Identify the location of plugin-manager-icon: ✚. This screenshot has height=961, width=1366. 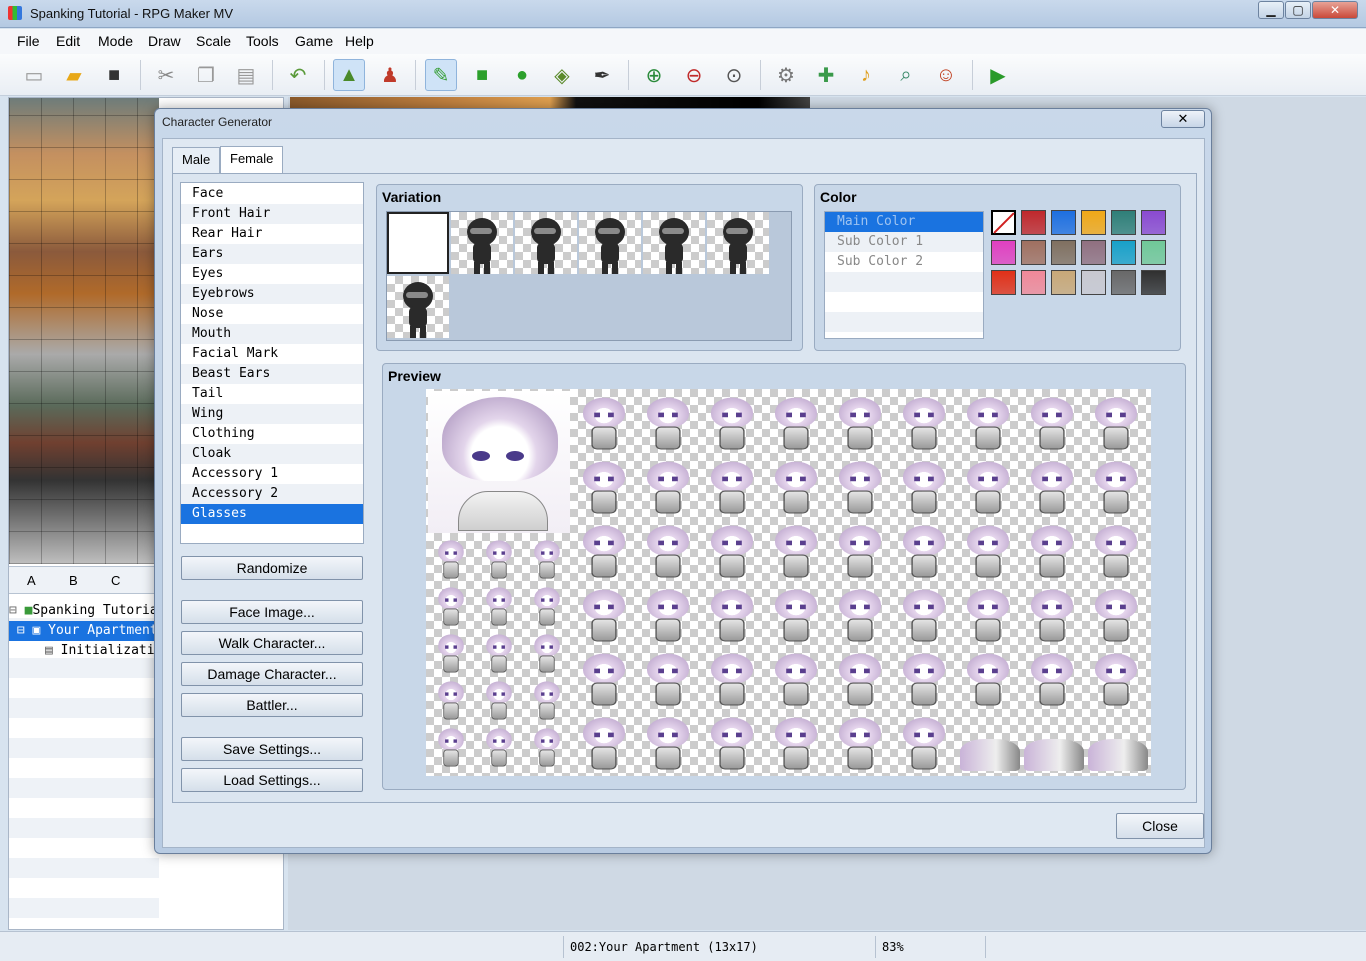
(826, 75).